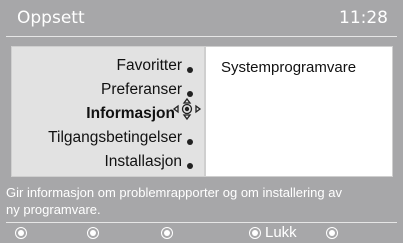 This screenshot has height=243, width=403. Describe the element at coordinates (141, 90) in the screenshot. I see `menu-item-preferanser: Preferanser` at that location.